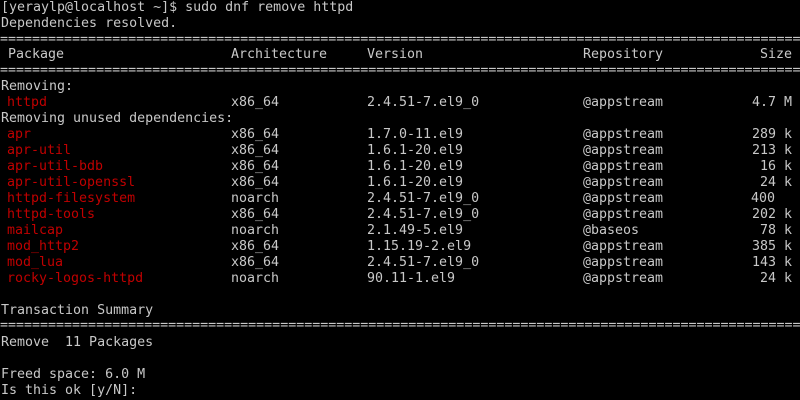  Describe the element at coordinates (55, 166) in the screenshot. I see `package-name: apr-util-bdb` at that location.